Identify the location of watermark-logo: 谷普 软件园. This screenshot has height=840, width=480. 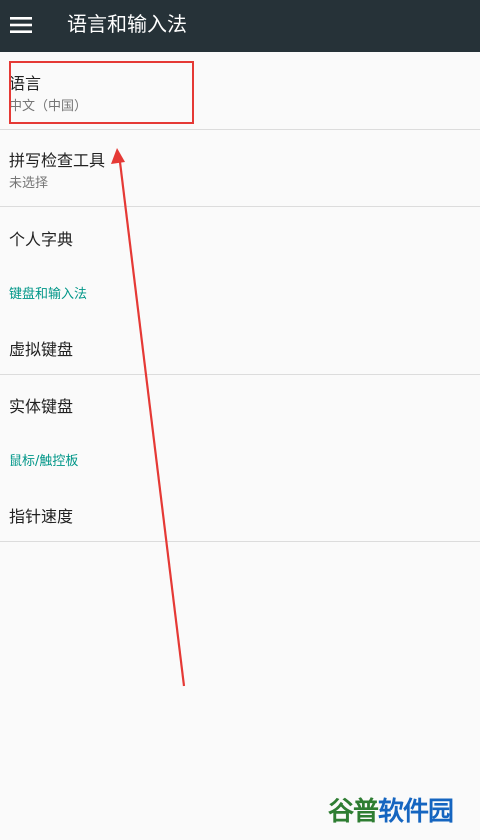
(399, 809).